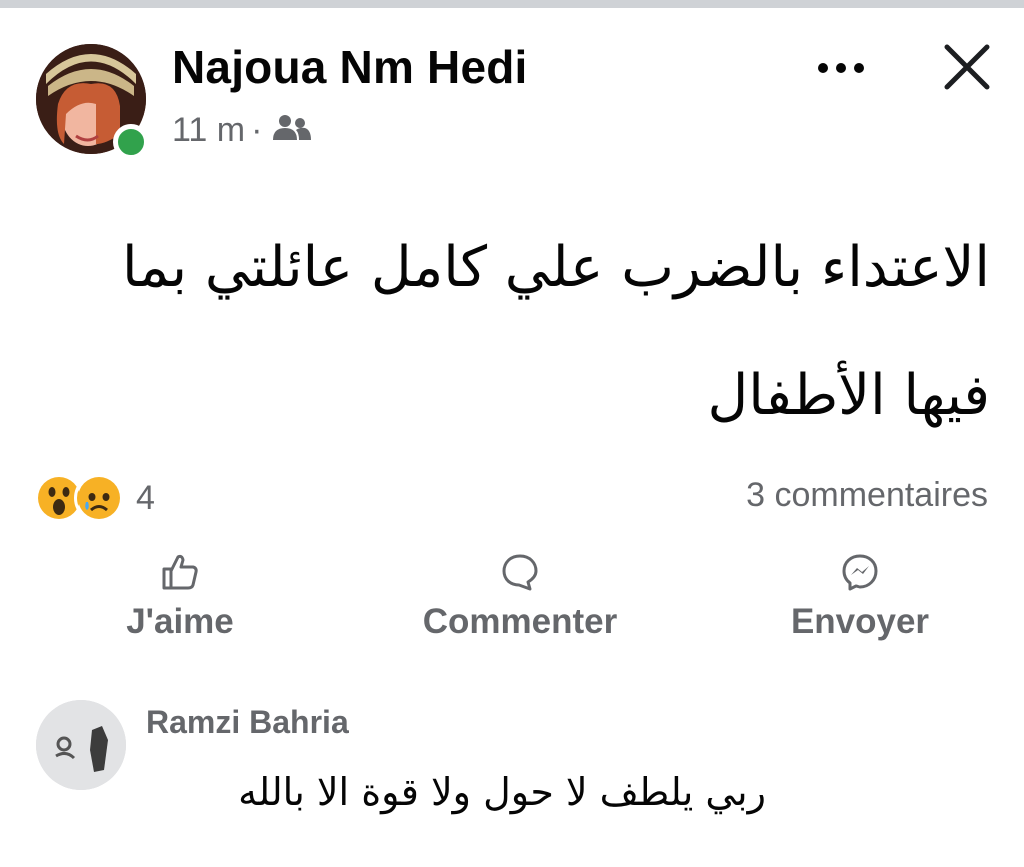  What do you see at coordinates (292, 132) in the screenshot?
I see `friends-icon` at bounding box center [292, 132].